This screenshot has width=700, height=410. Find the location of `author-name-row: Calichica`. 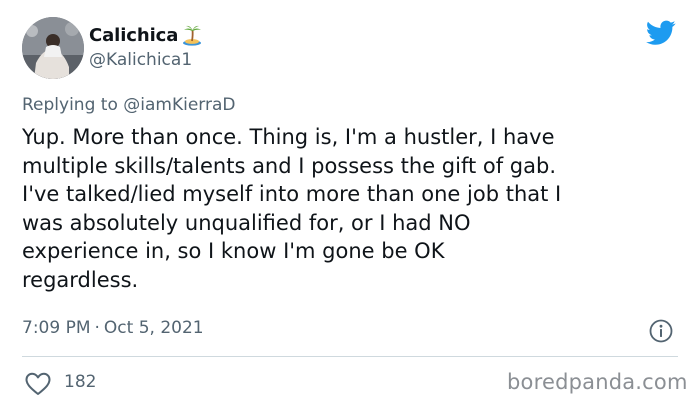

author-name-row: Calichica is located at coordinates (146, 35).